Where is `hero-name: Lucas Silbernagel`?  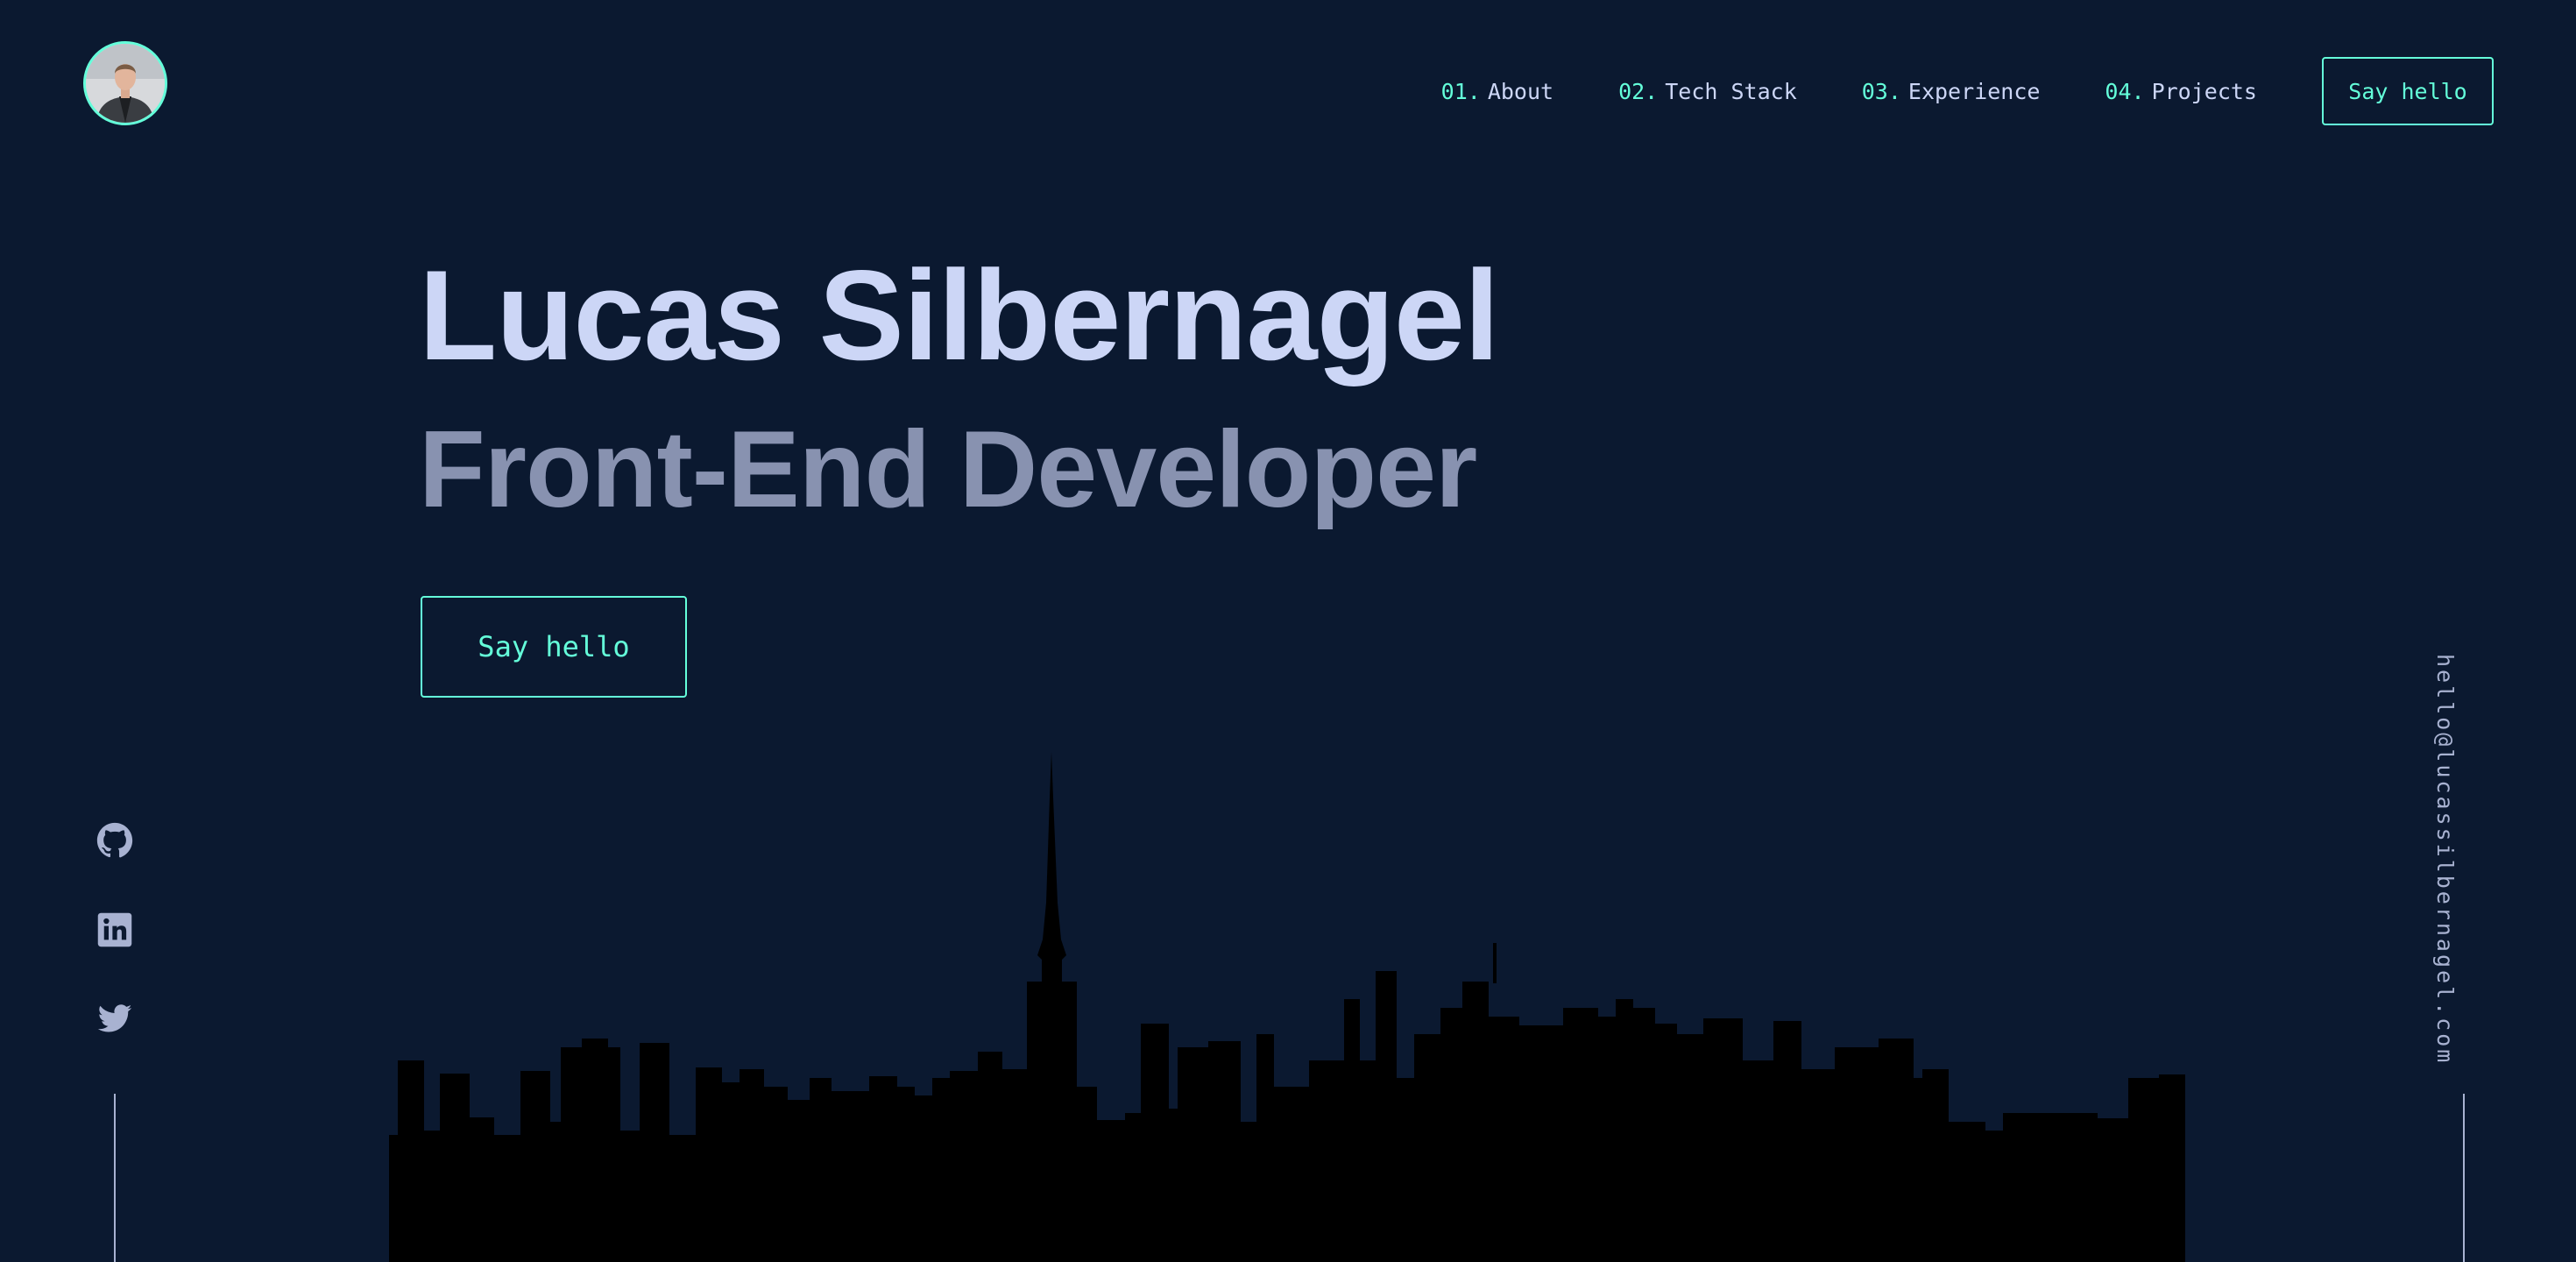
hero-name: Lucas Silbernagel is located at coordinates (959, 315).